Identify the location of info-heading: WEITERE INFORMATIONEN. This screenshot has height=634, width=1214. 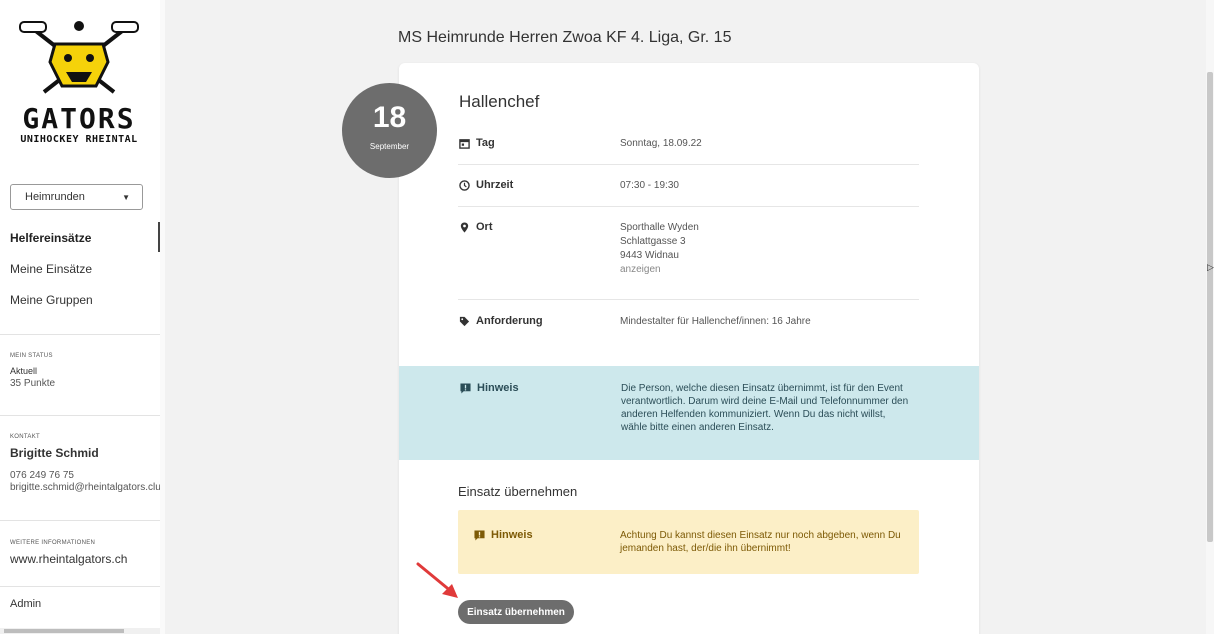
(53, 543).